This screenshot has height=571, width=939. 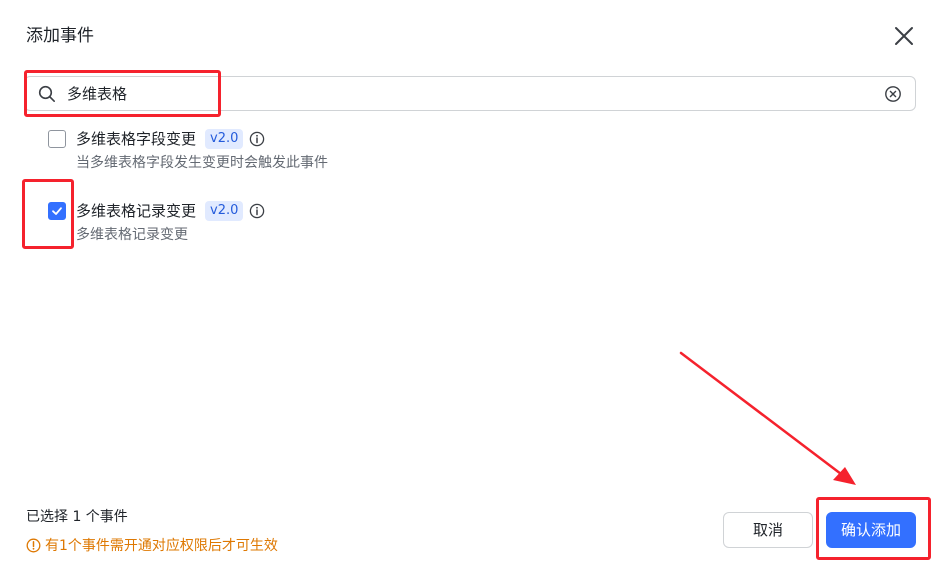 I want to click on search-value: 多维表格, so click(x=97, y=94).